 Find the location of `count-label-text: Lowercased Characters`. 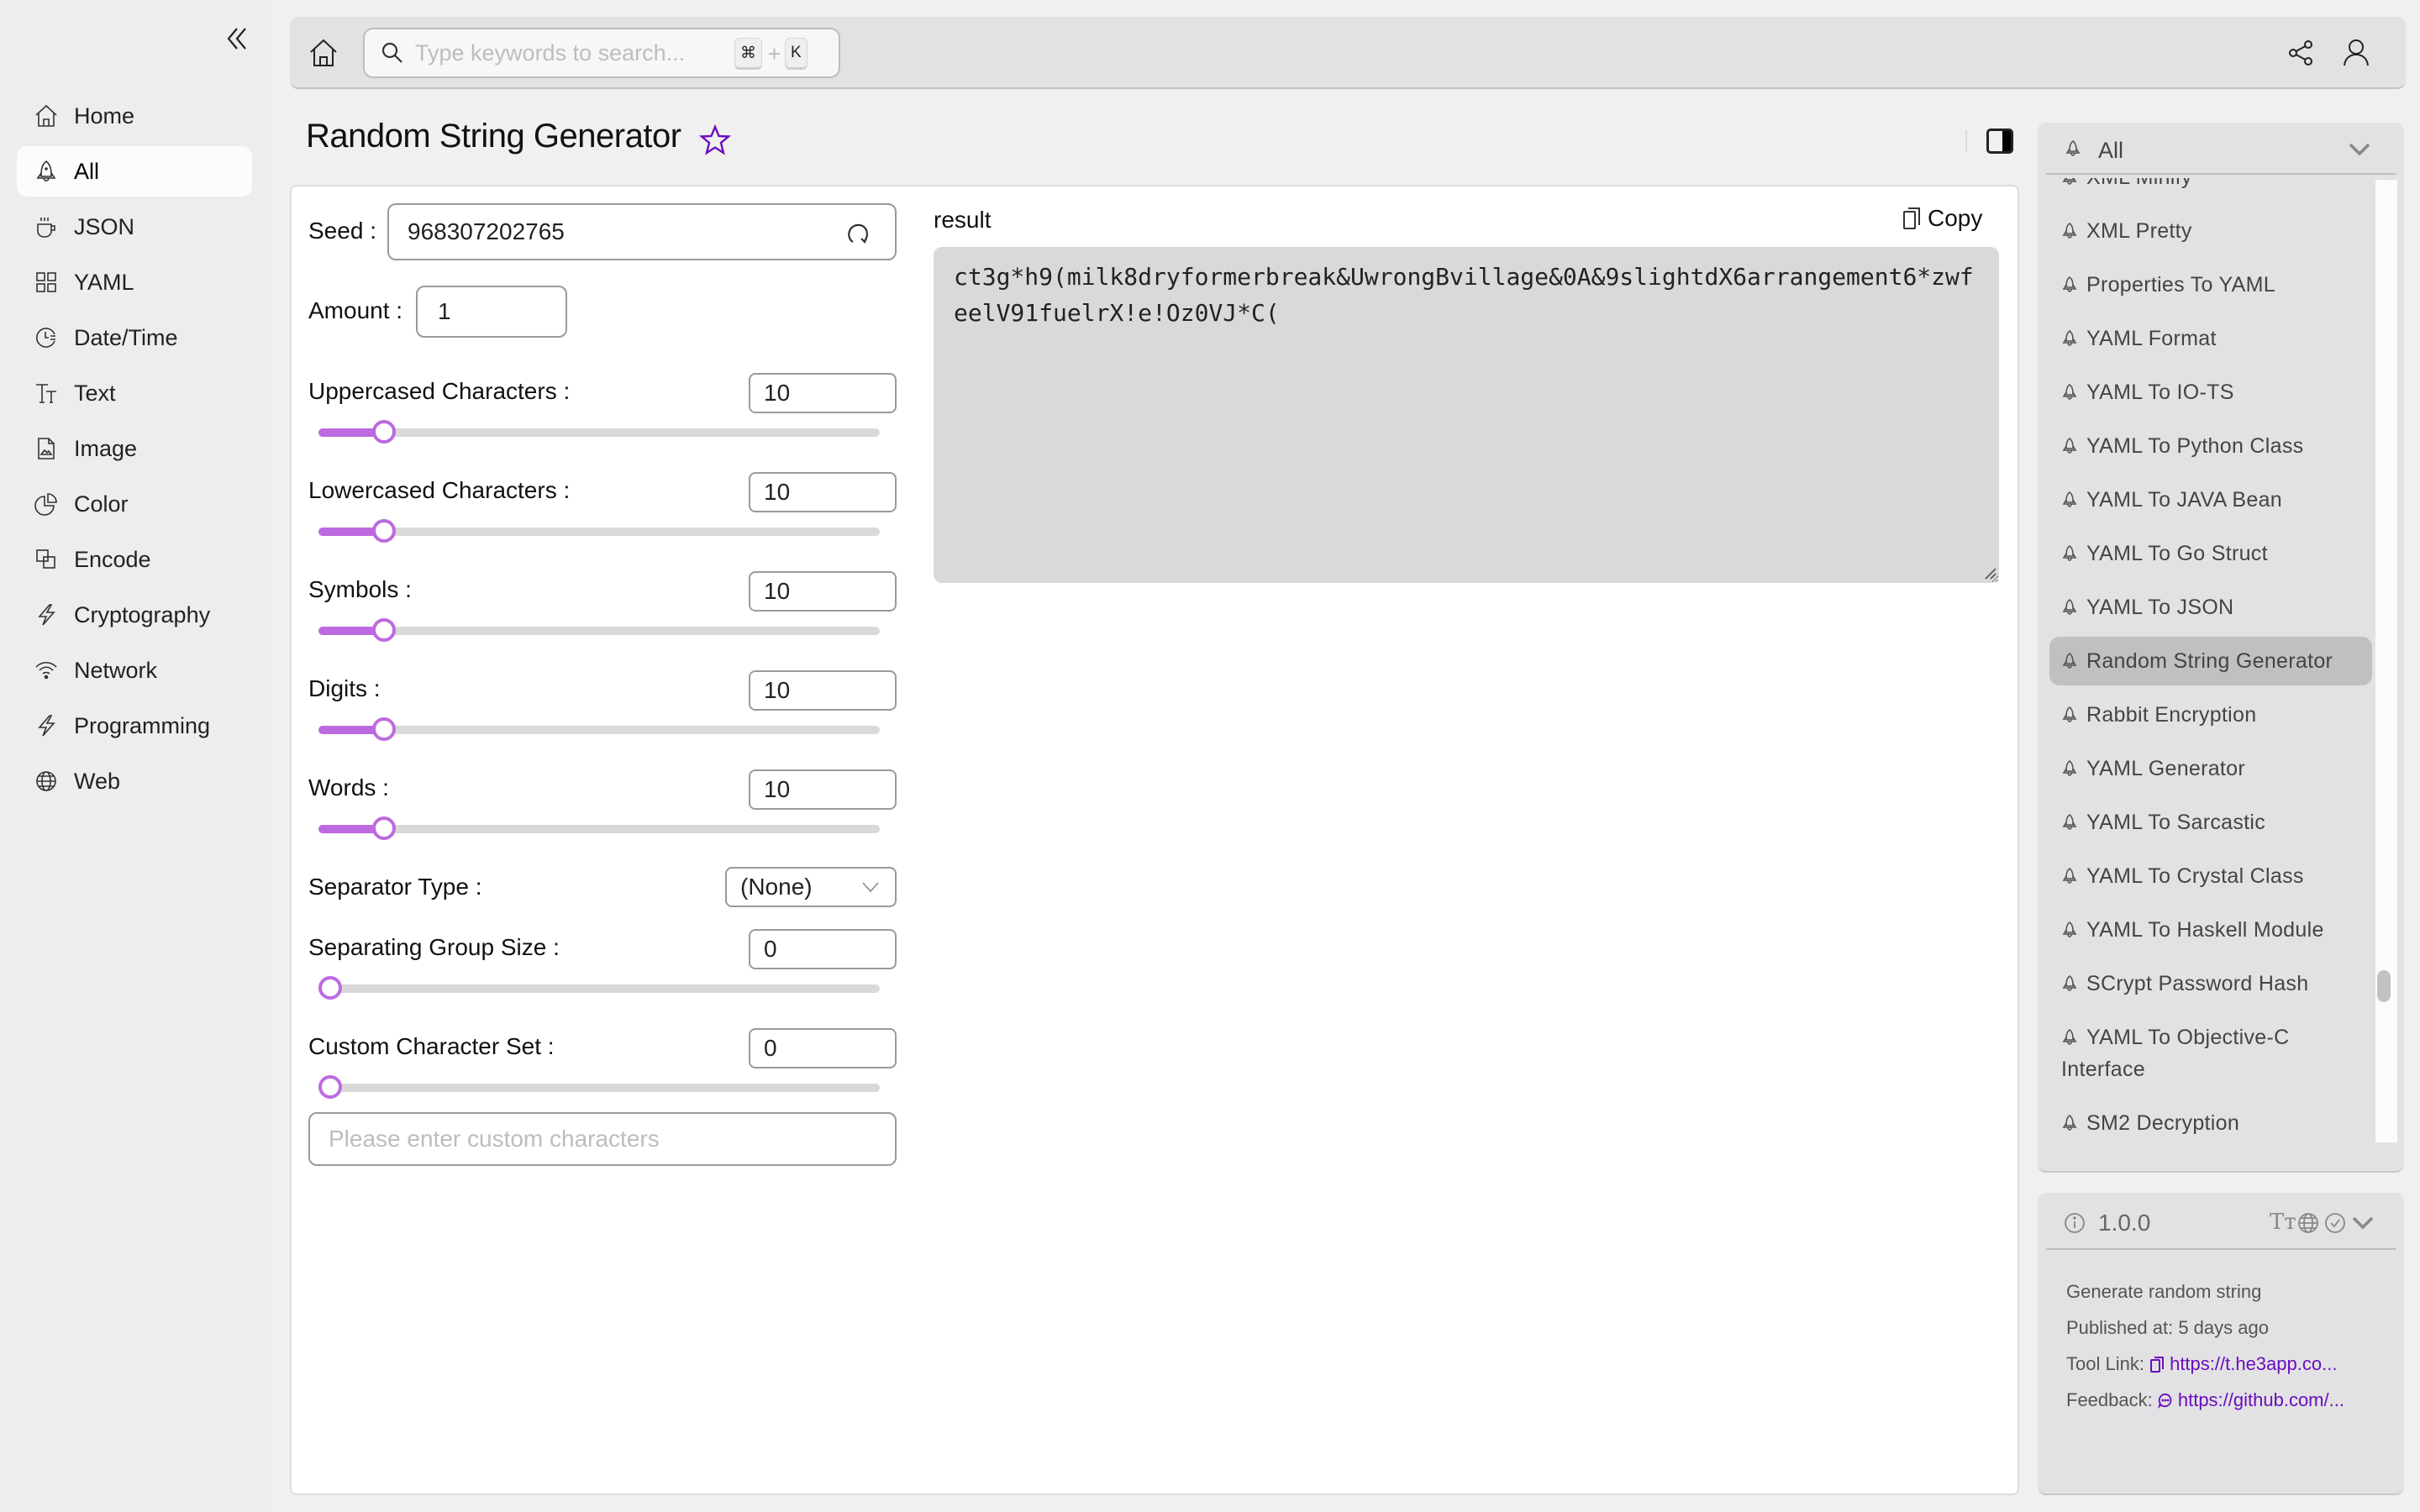

count-label-text: Lowercased Characters is located at coordinates (433, 490).